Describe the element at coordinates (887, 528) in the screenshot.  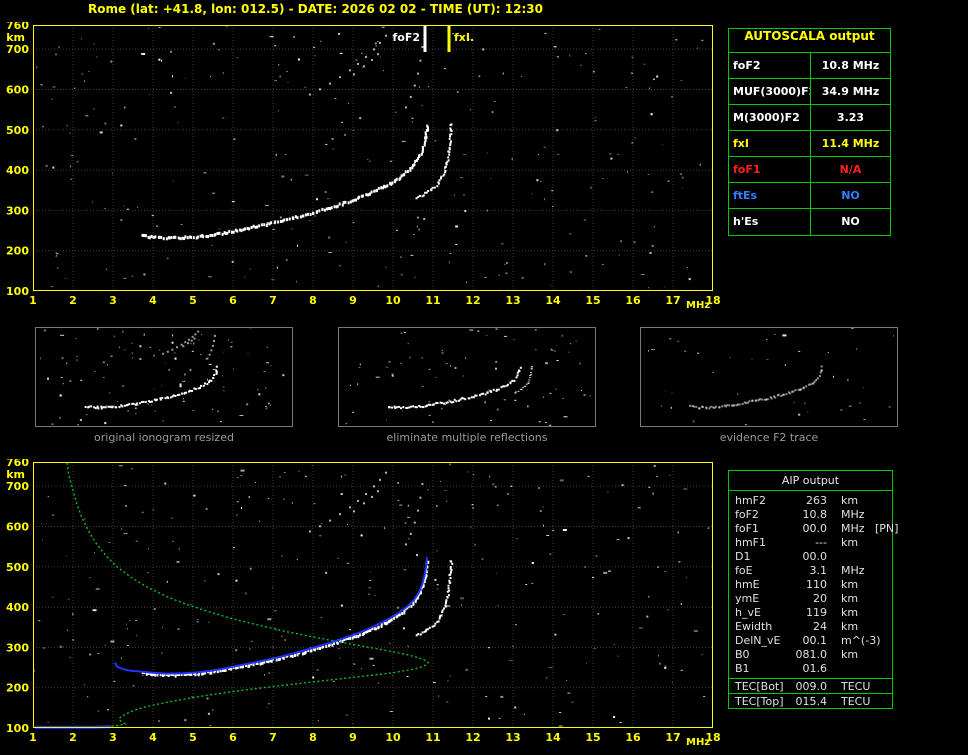
I see `aip-param-extra: [PN]` at that location.